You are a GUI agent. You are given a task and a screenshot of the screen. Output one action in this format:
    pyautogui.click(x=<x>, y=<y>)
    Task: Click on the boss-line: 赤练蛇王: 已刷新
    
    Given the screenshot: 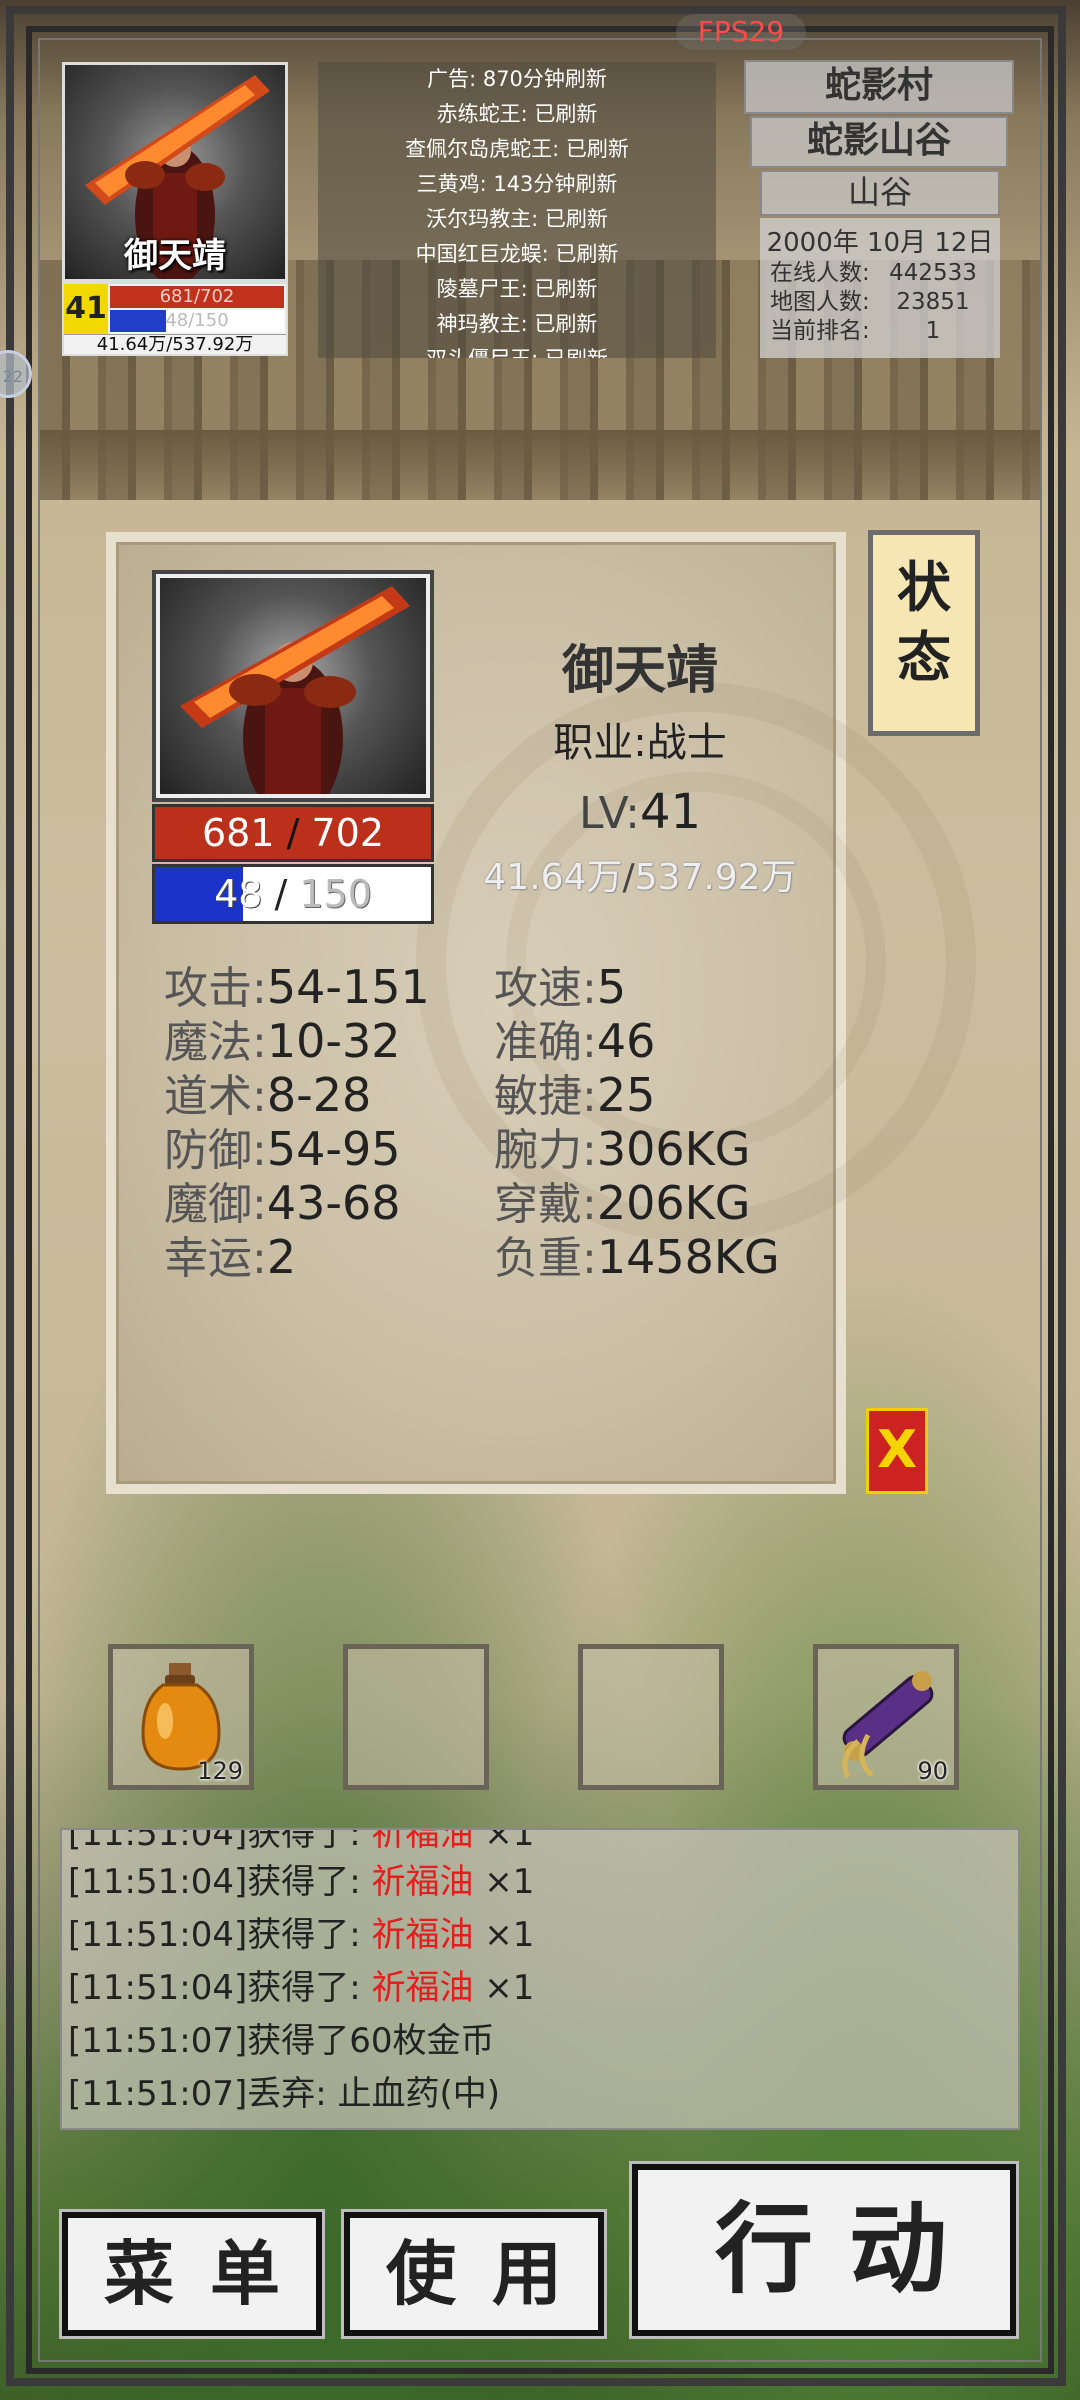 What is the action you would take?
    pyautogui.click(x=517, y=114)
    